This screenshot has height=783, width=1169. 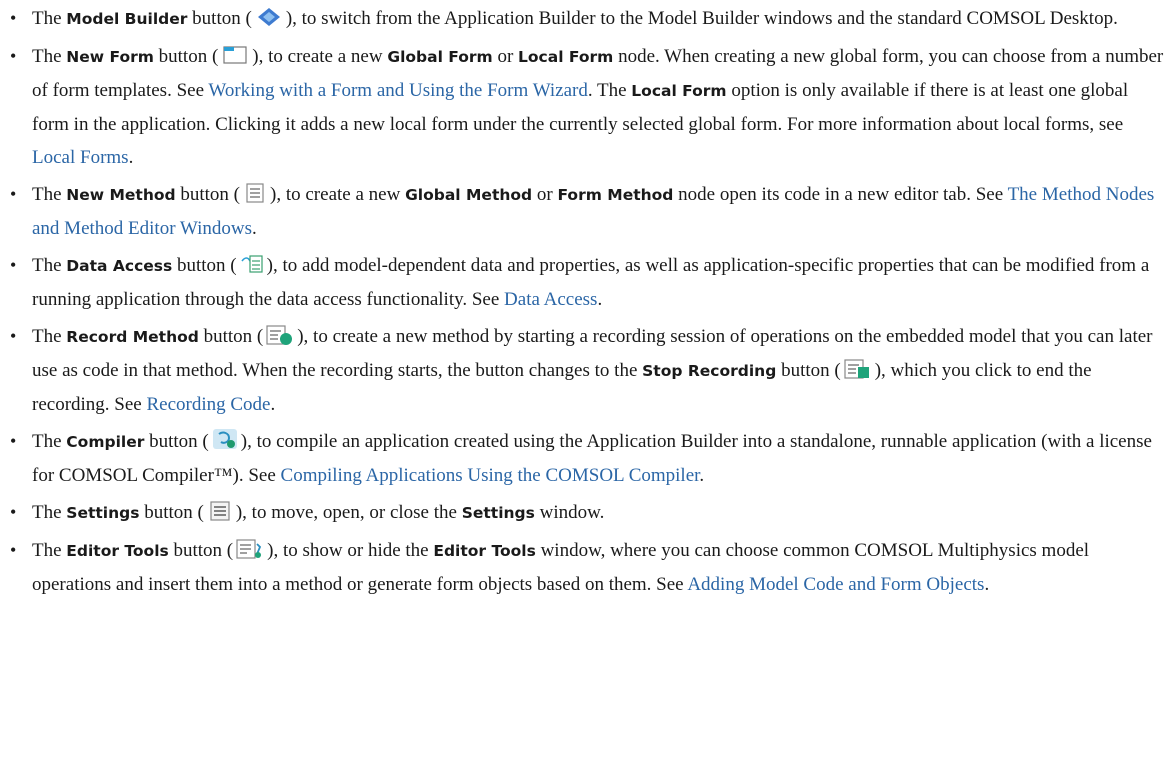 I want to click on text: window., so click(x=569, y=512).